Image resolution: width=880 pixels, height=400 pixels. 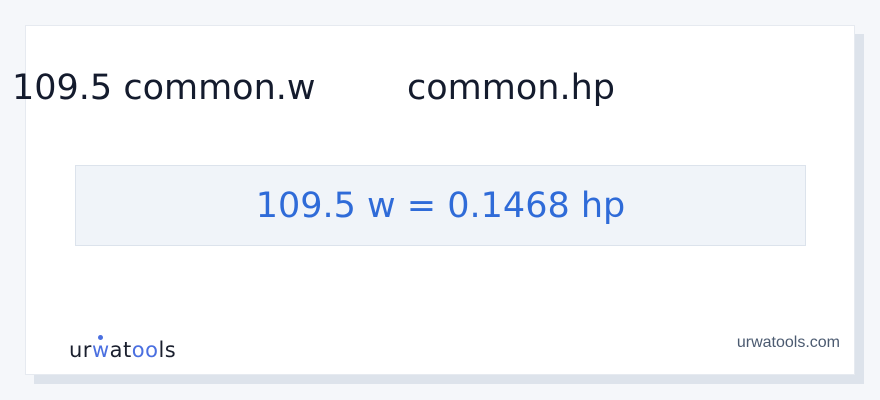 What do you see at coordinates (80, 350) in the screenshot?
I see `logo-text-prefix: ur` at bounding box center [80, 350].